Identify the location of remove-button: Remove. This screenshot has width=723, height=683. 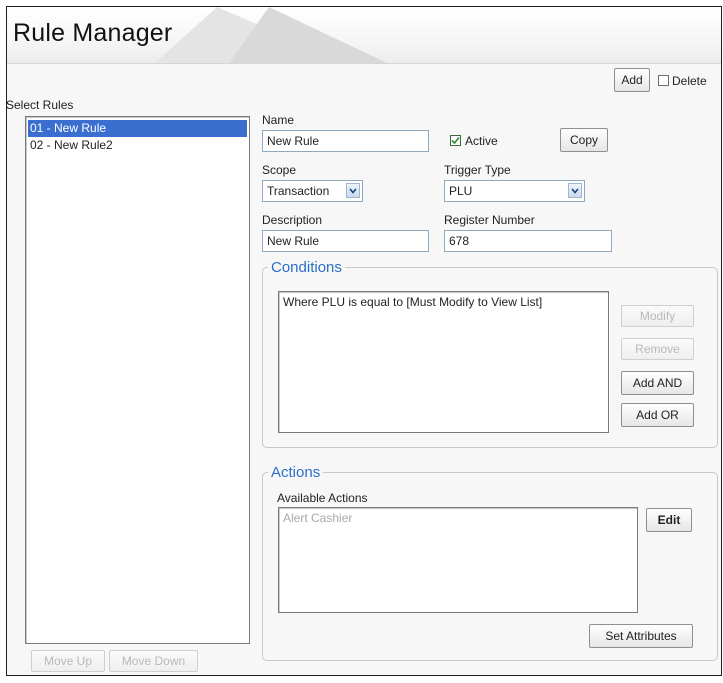
(657, 349).